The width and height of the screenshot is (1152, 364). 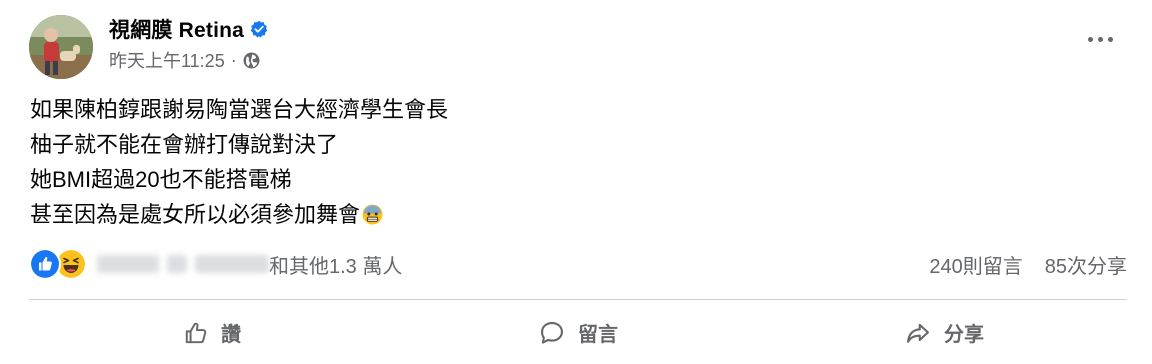 I want to click on post-action-bar: 讚 留言 分享, so click(x=578, y=332).